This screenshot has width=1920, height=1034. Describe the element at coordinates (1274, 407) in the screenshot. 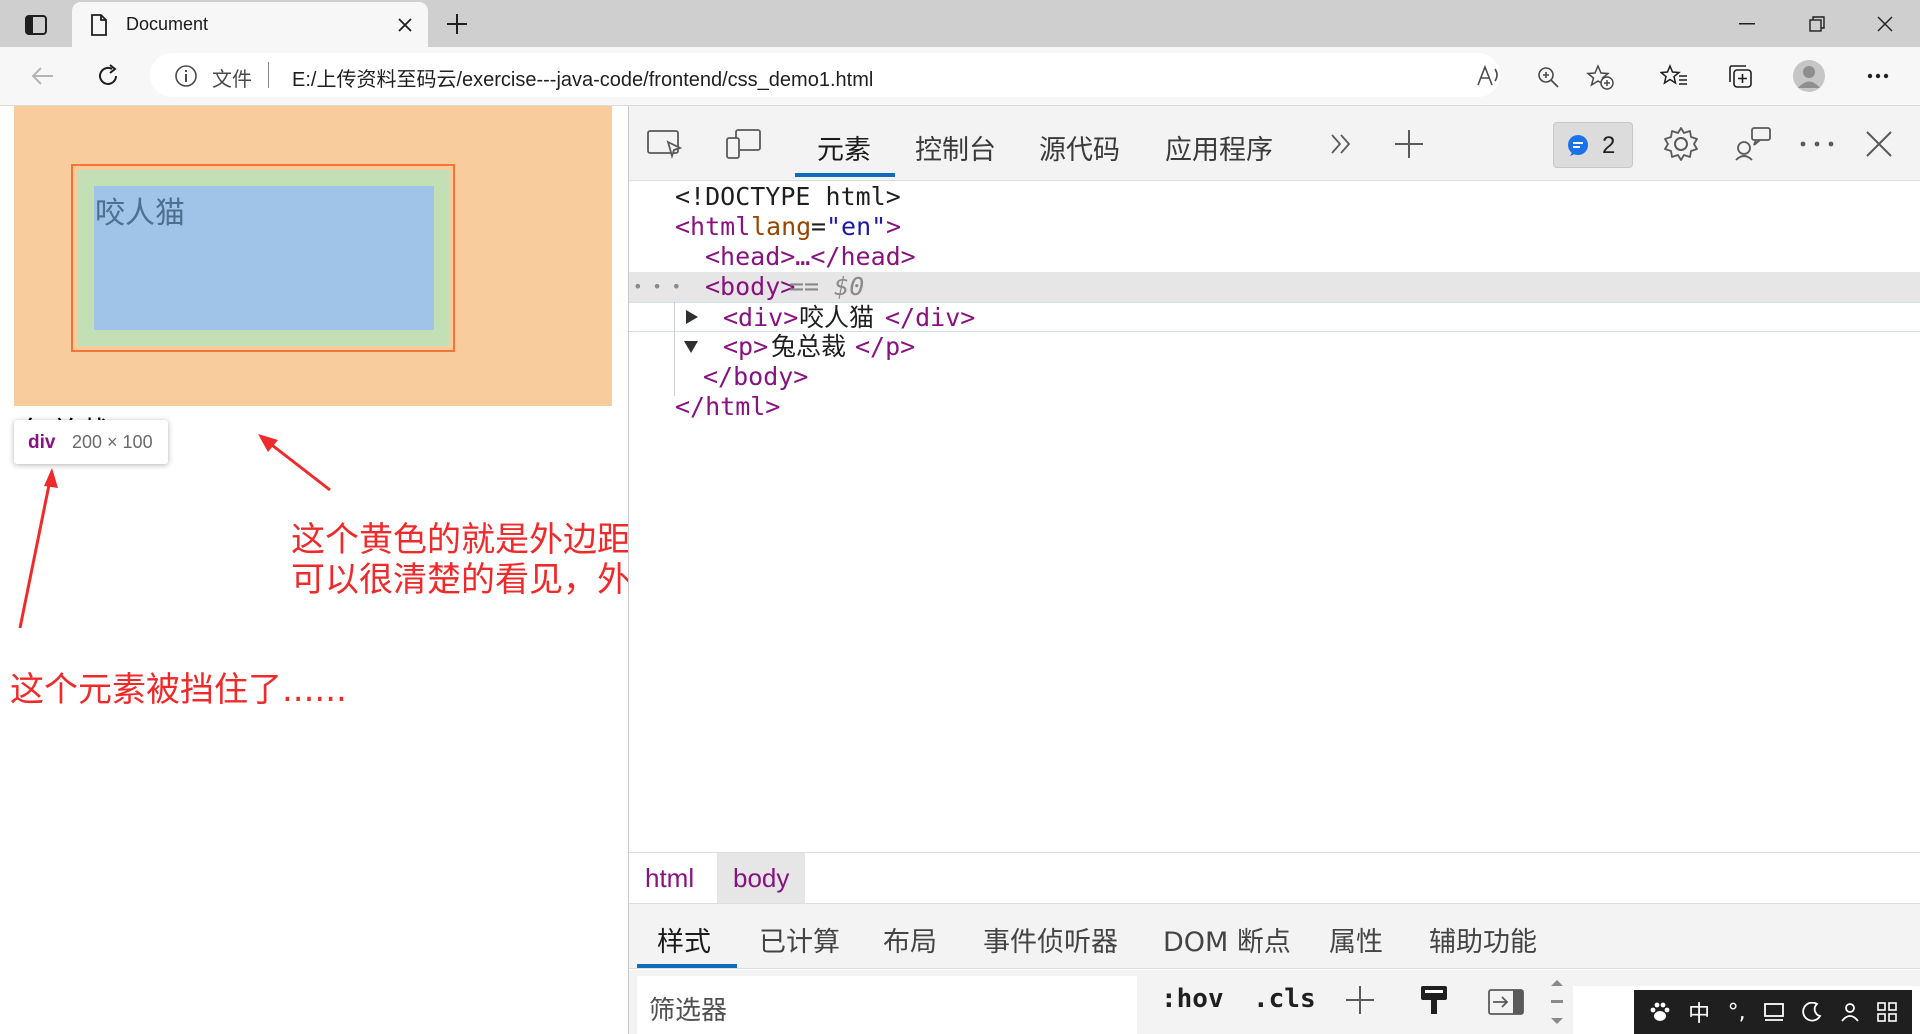

I see `dom-html-close-row: </html>` at that location.